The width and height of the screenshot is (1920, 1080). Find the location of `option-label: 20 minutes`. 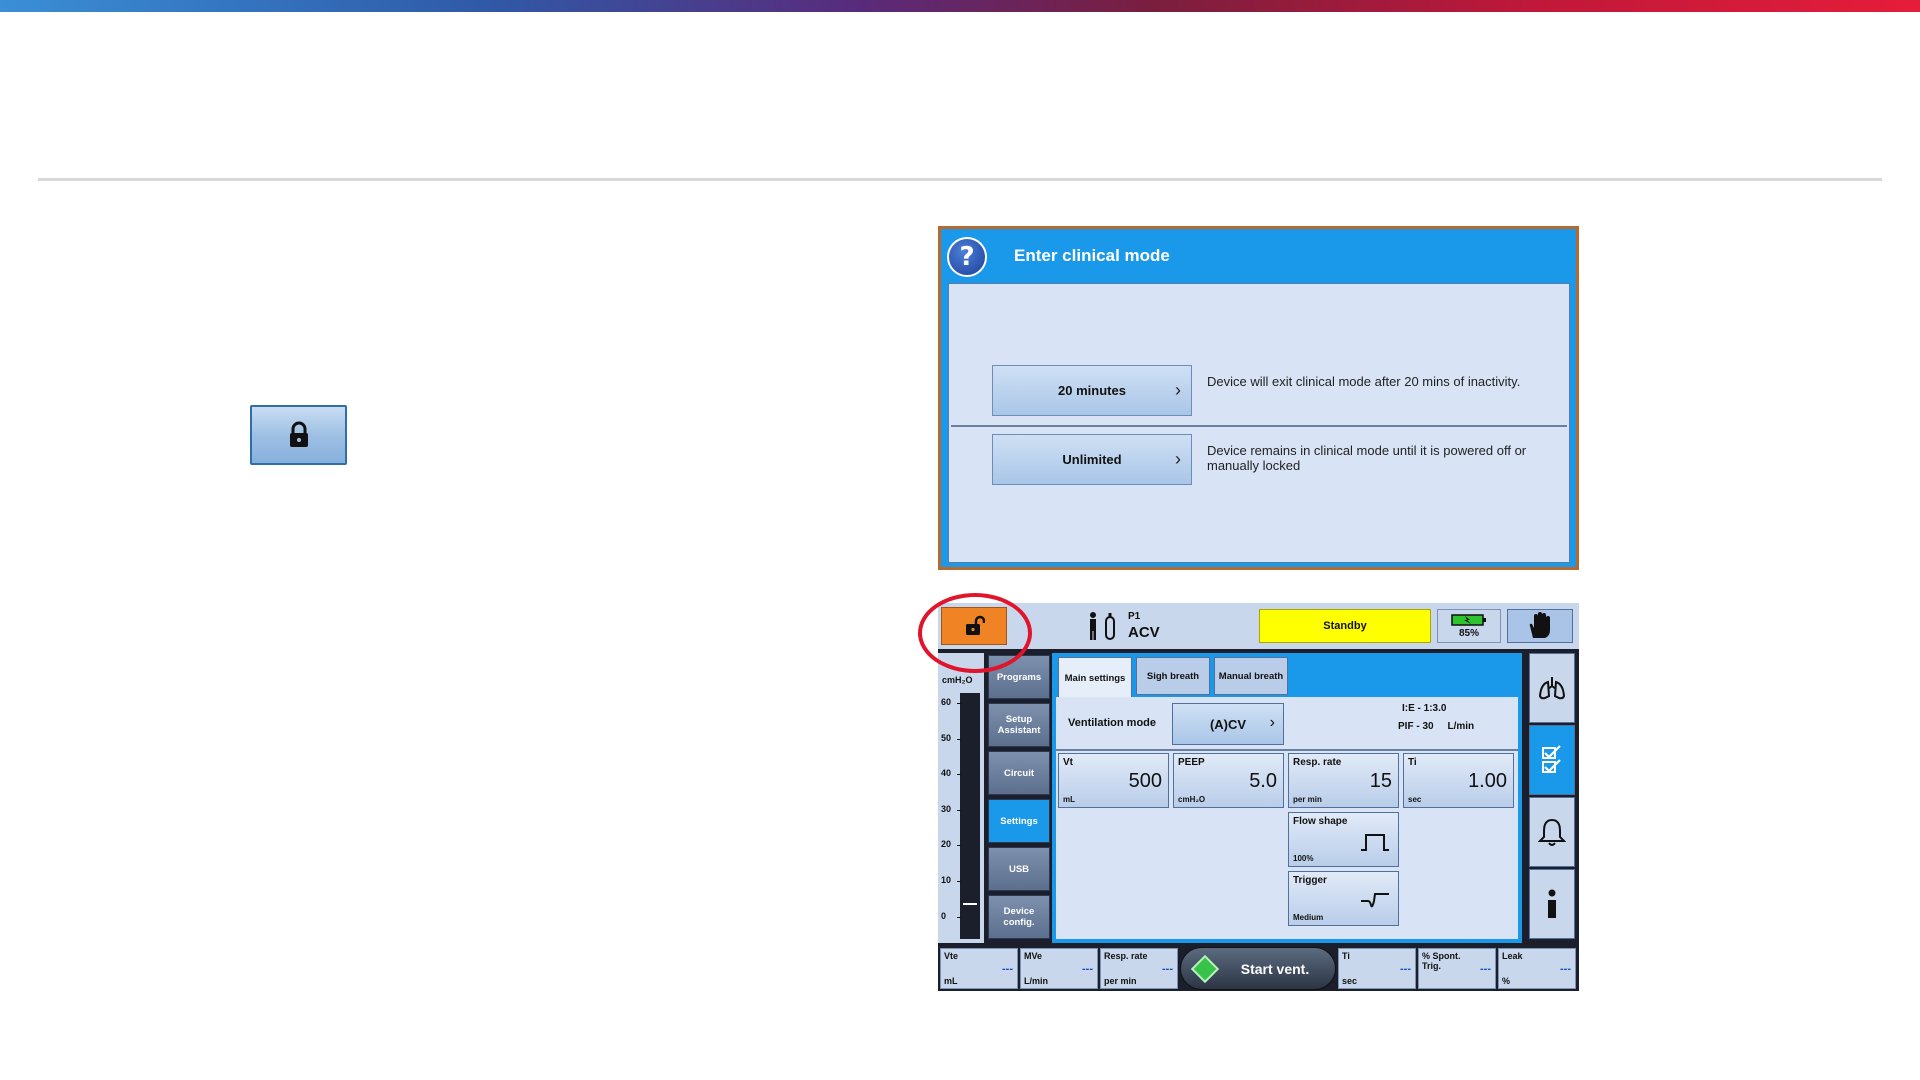

option-label: 20 minutes is located at coordinates (1092, 390).